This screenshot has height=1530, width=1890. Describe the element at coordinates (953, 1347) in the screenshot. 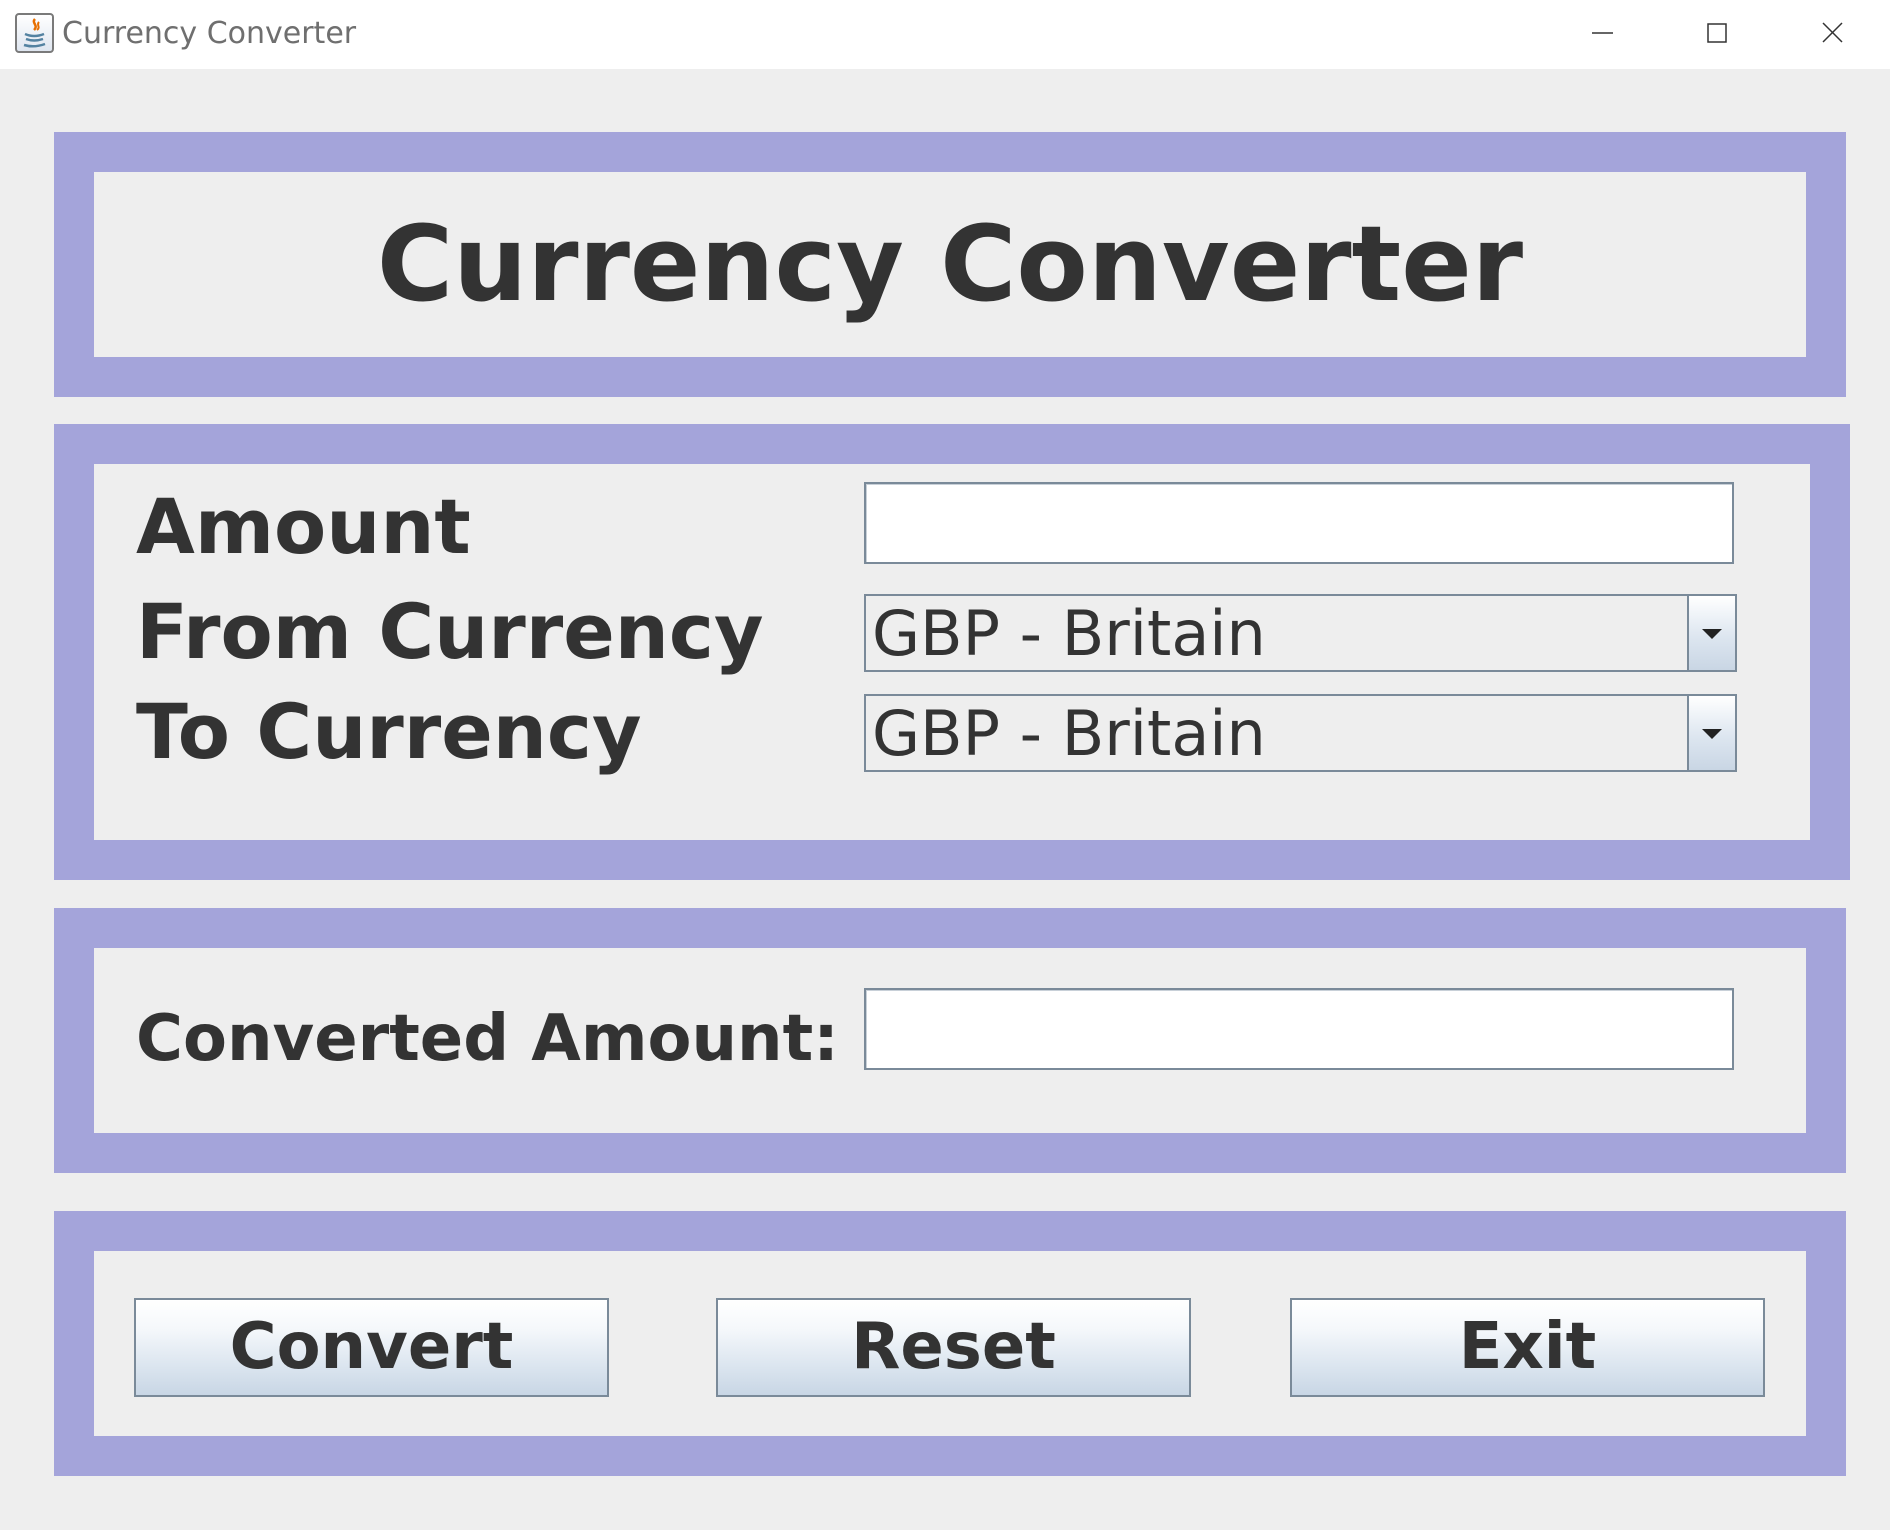

I see `reset-button: Reset` at that location.